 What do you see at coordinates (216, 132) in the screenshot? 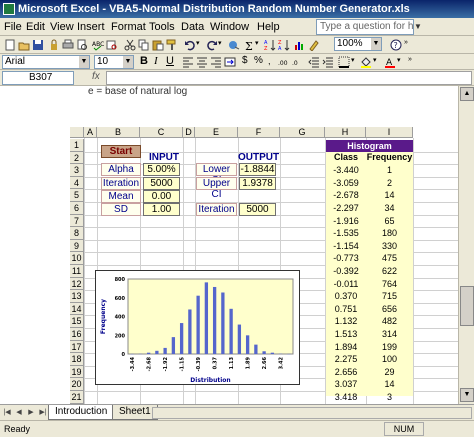
I see `column-header-e: E` at bounding box center [216, 132].